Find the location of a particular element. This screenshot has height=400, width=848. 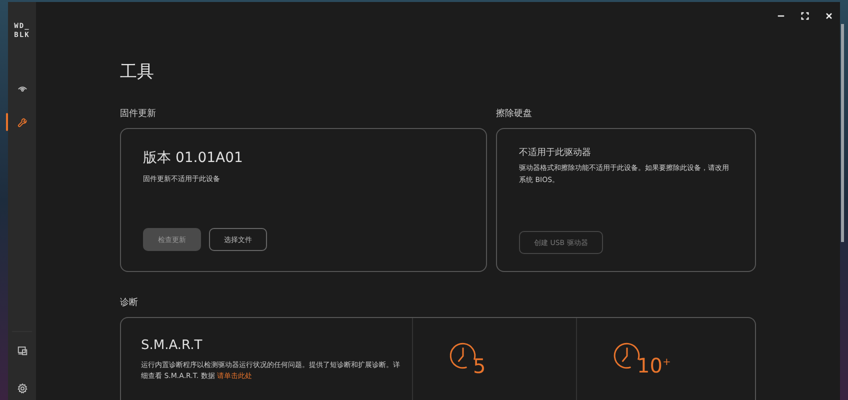

test-duration: 5 is located at coordinates (479, 366).